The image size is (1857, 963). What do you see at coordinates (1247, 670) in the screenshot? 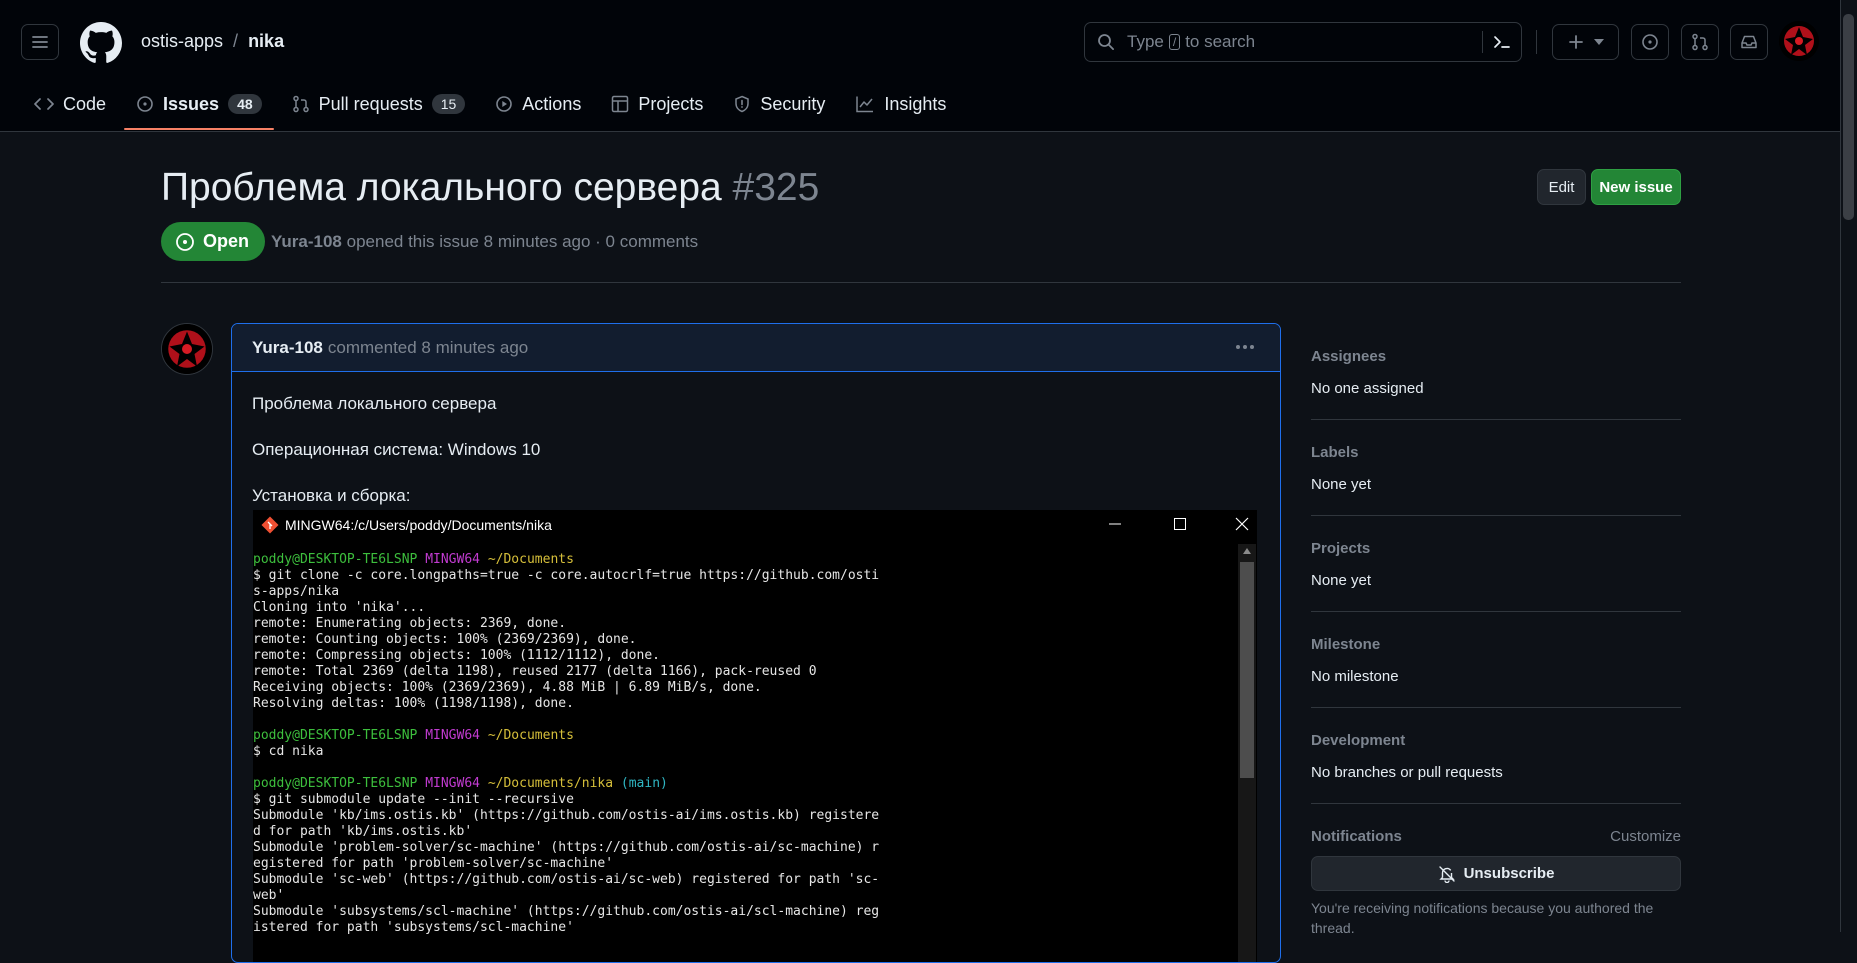
I see `terminal-scrollbar-thumb` at bounding box center [1247, 670].